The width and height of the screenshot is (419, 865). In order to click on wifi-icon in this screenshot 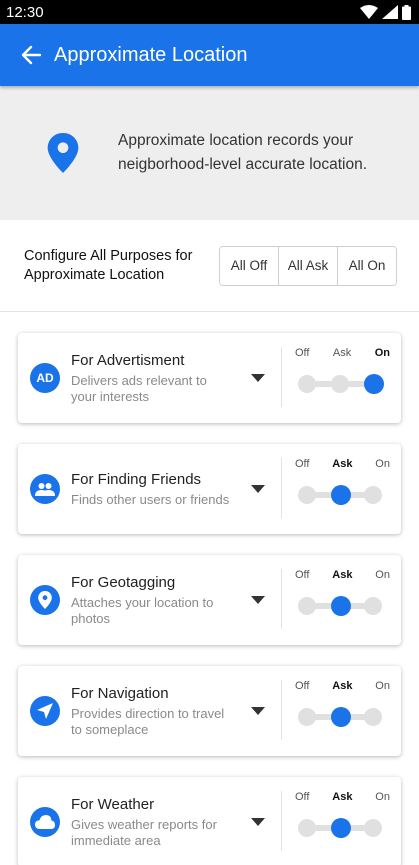, I will do `click(369, 12)`.